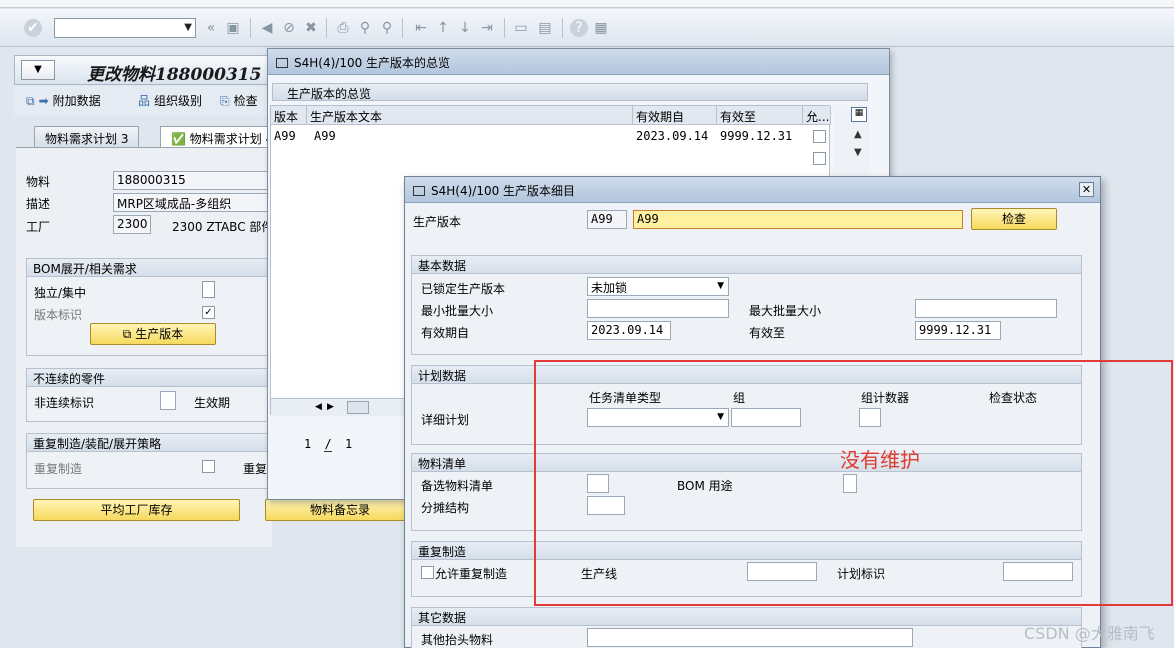  What do you see at coordinates (859, 114) in the screenshot?
I see `table-settings-icon: ▦` at bounding box center [859, 114].